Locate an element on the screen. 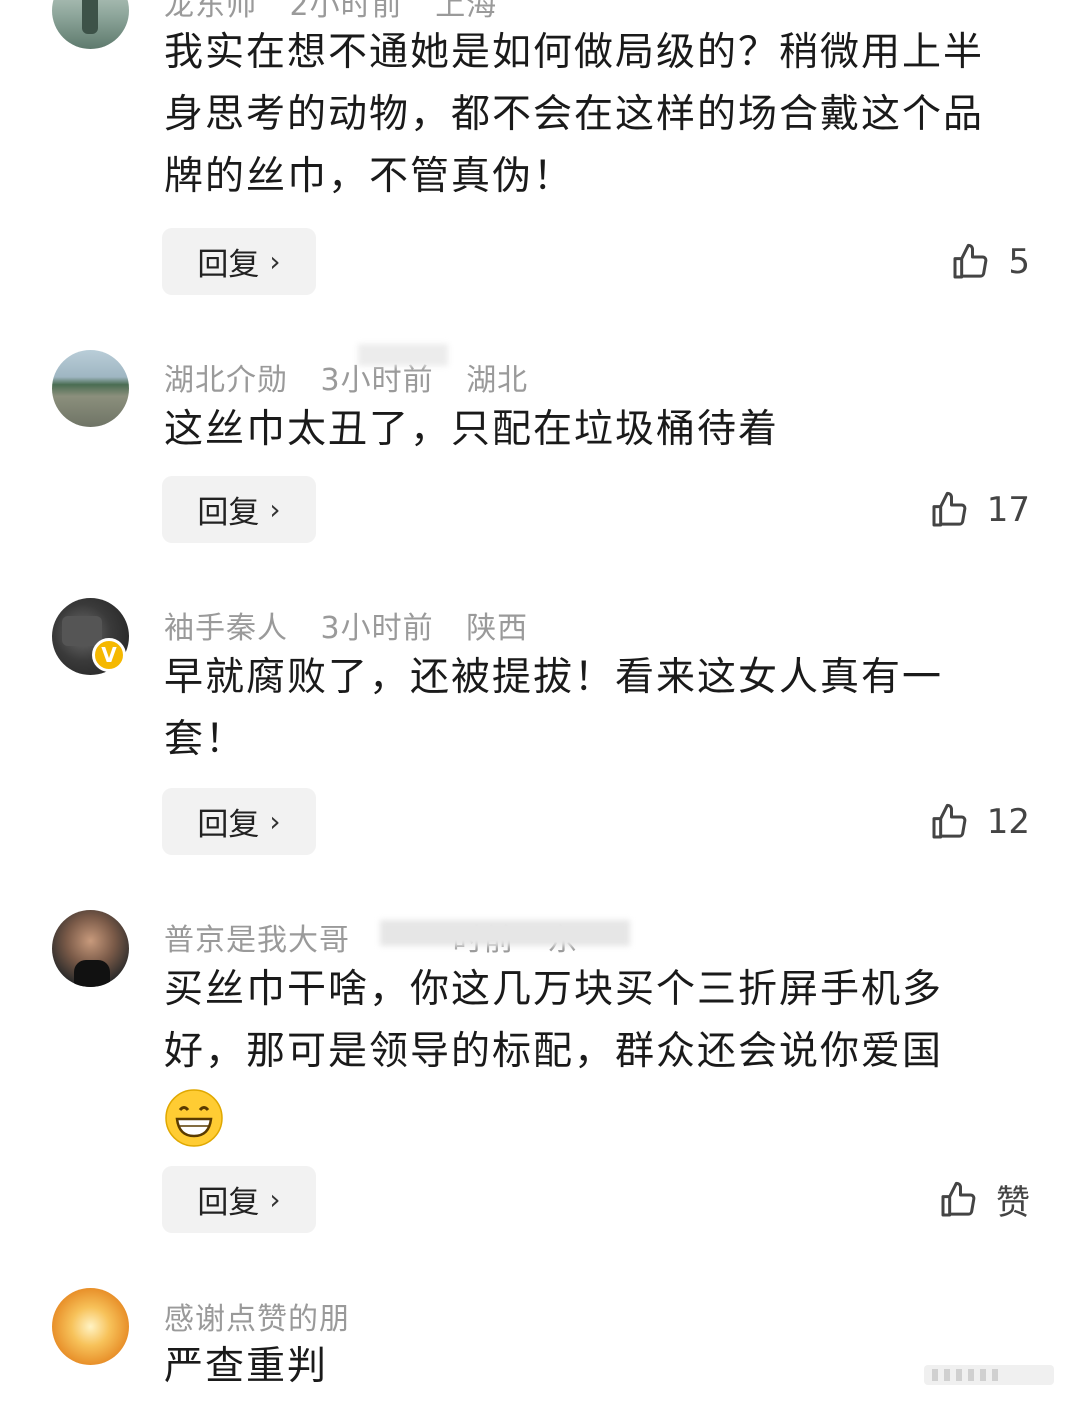  like-button: 5 is located at coordinates (990, 261).